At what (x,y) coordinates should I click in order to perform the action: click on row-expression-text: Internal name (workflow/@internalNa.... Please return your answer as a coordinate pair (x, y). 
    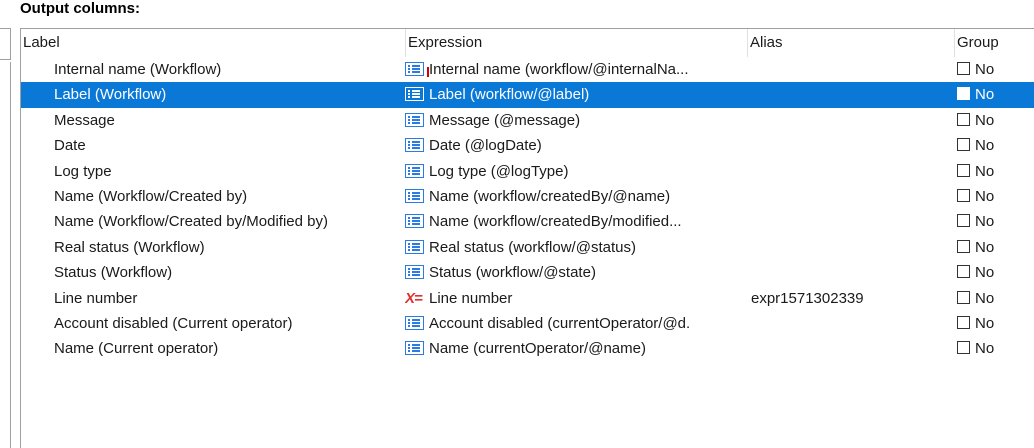
    Looking at the image, I should click on (559, 69).